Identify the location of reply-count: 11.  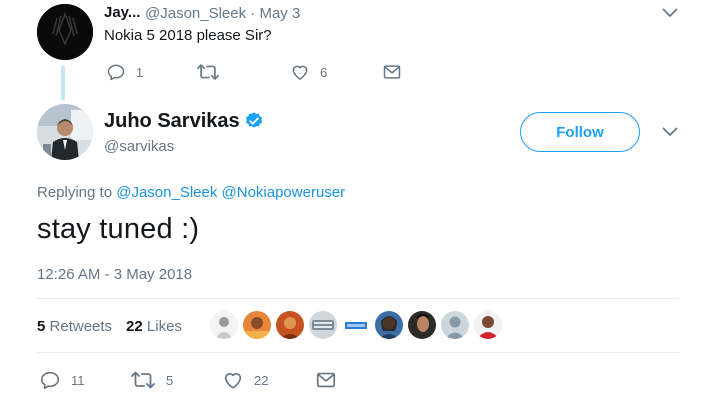
(78, 380).